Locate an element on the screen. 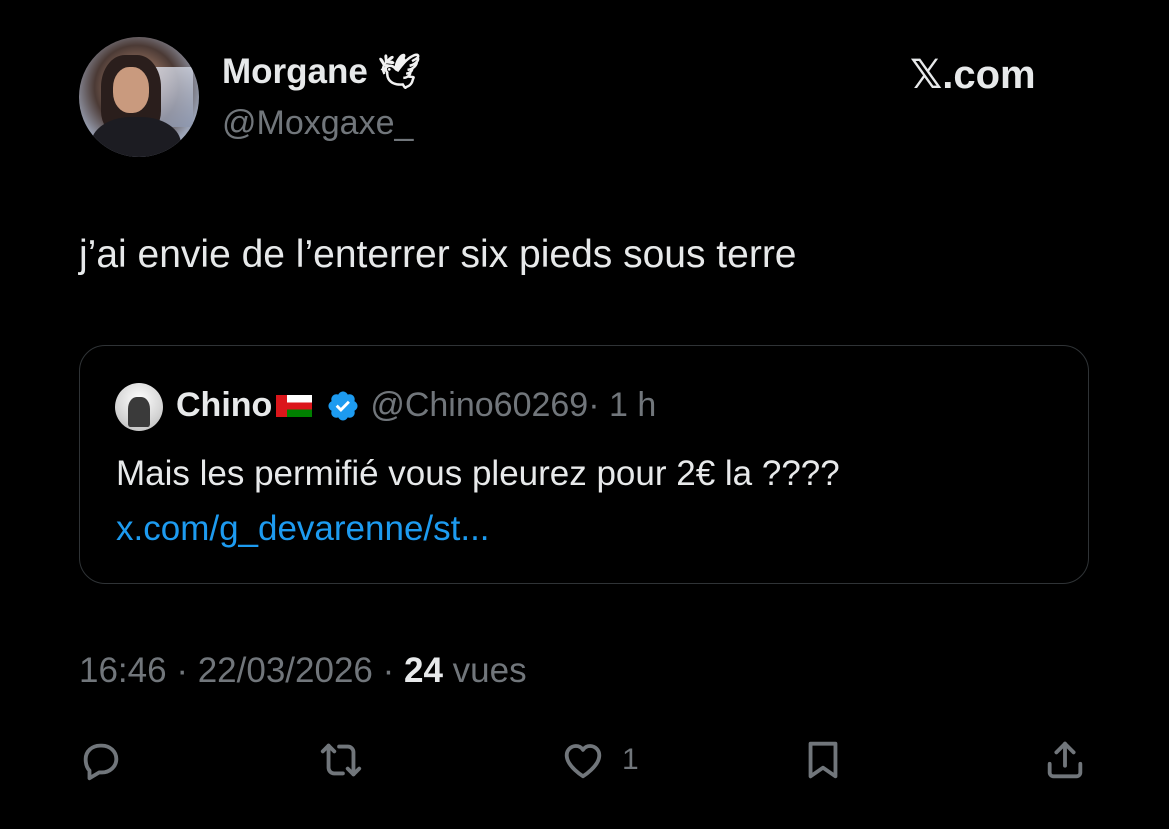  like-button: 1 is located at coordinates (599, 760).